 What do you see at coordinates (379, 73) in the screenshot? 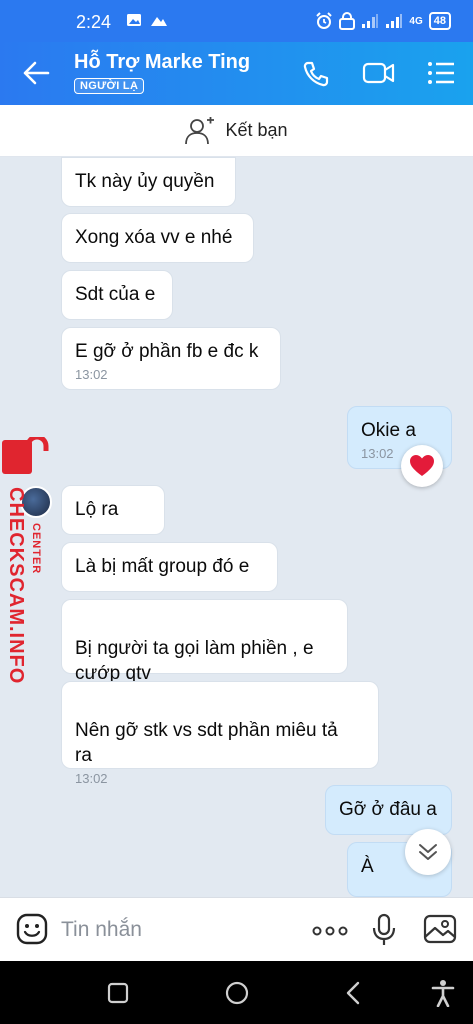
I see `video-call-icon` at bounding box center [379, 73].